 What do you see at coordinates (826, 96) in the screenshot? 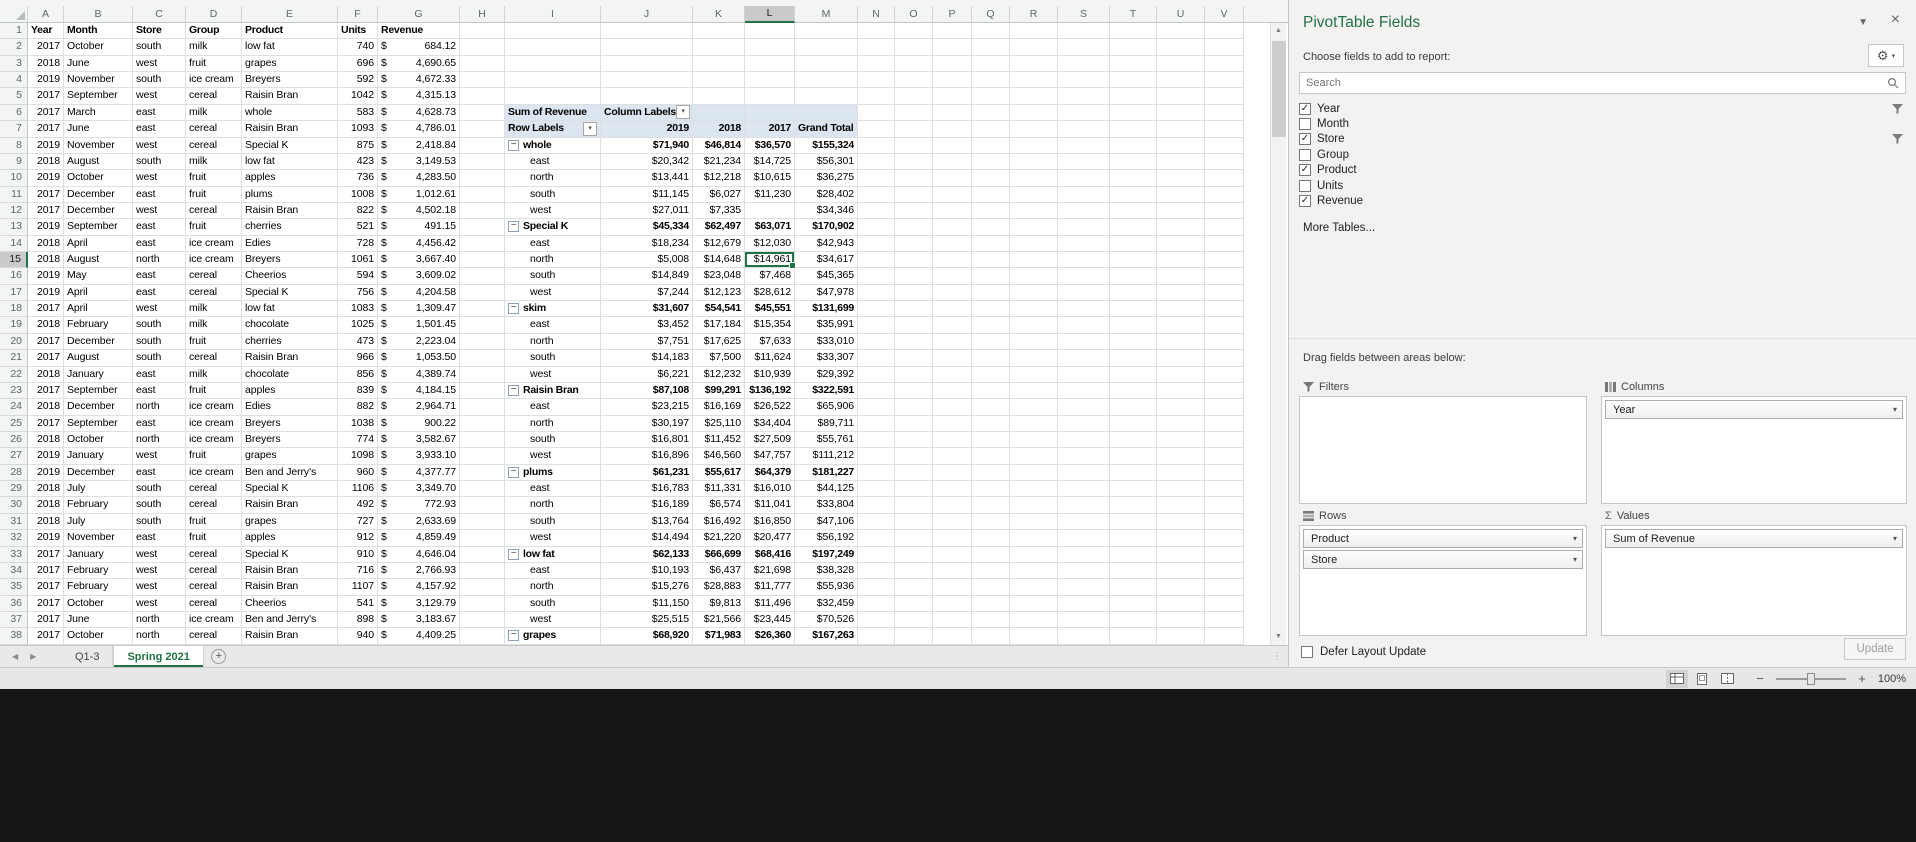
I see `cell-M5` at bounding box center [826, 96].